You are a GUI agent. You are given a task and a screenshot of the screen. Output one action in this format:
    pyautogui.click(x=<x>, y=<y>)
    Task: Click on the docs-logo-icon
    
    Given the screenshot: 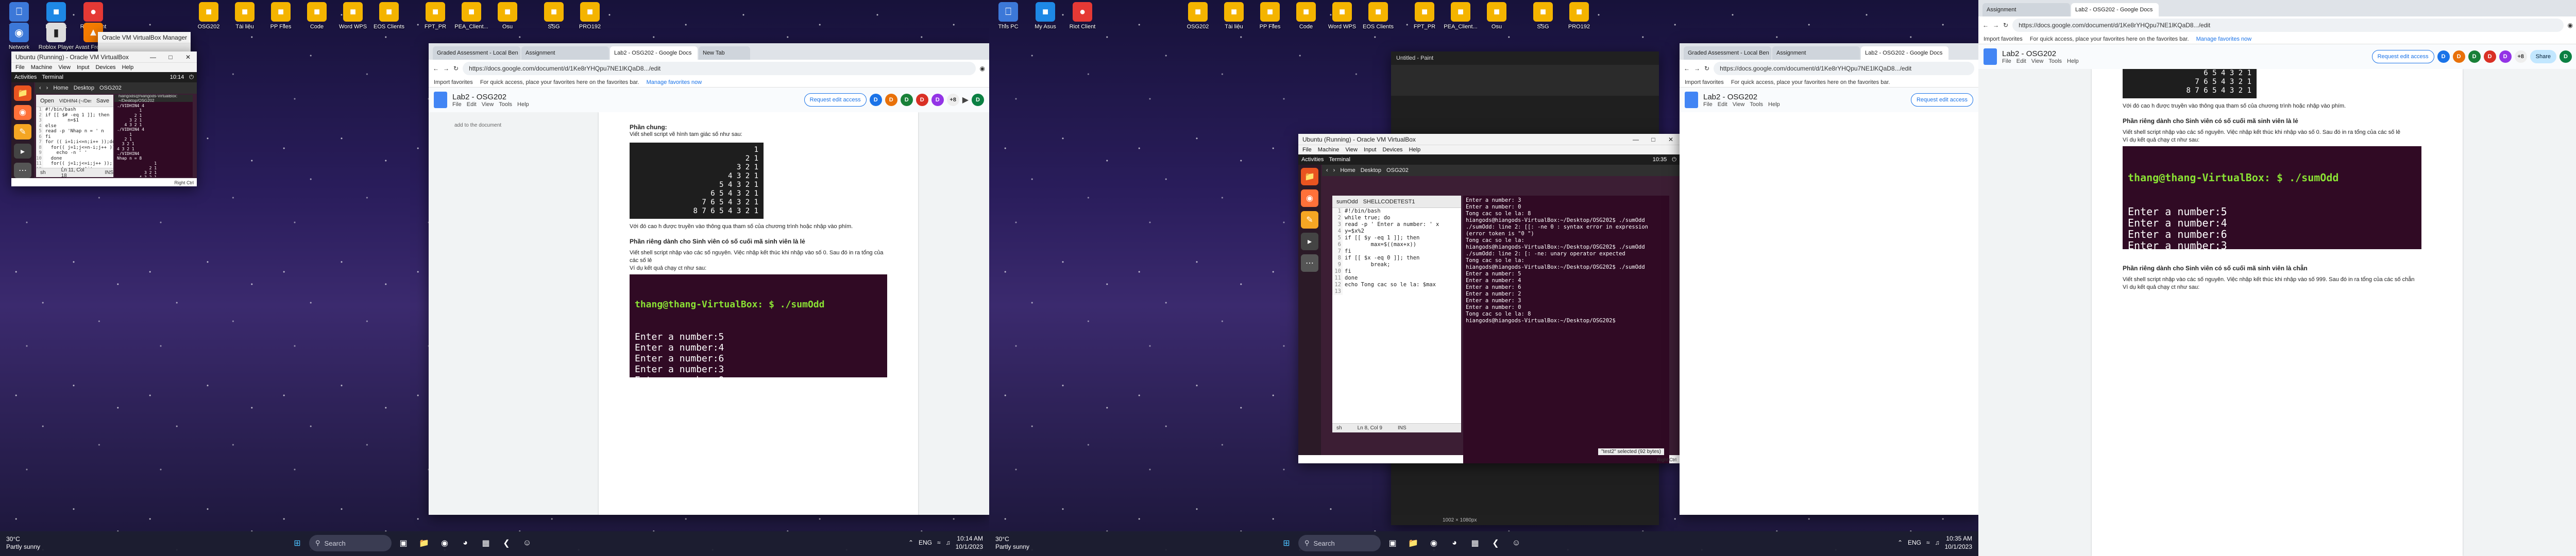 What is the action you would take?
    pyautogui.click(x=1991, y=56)
    